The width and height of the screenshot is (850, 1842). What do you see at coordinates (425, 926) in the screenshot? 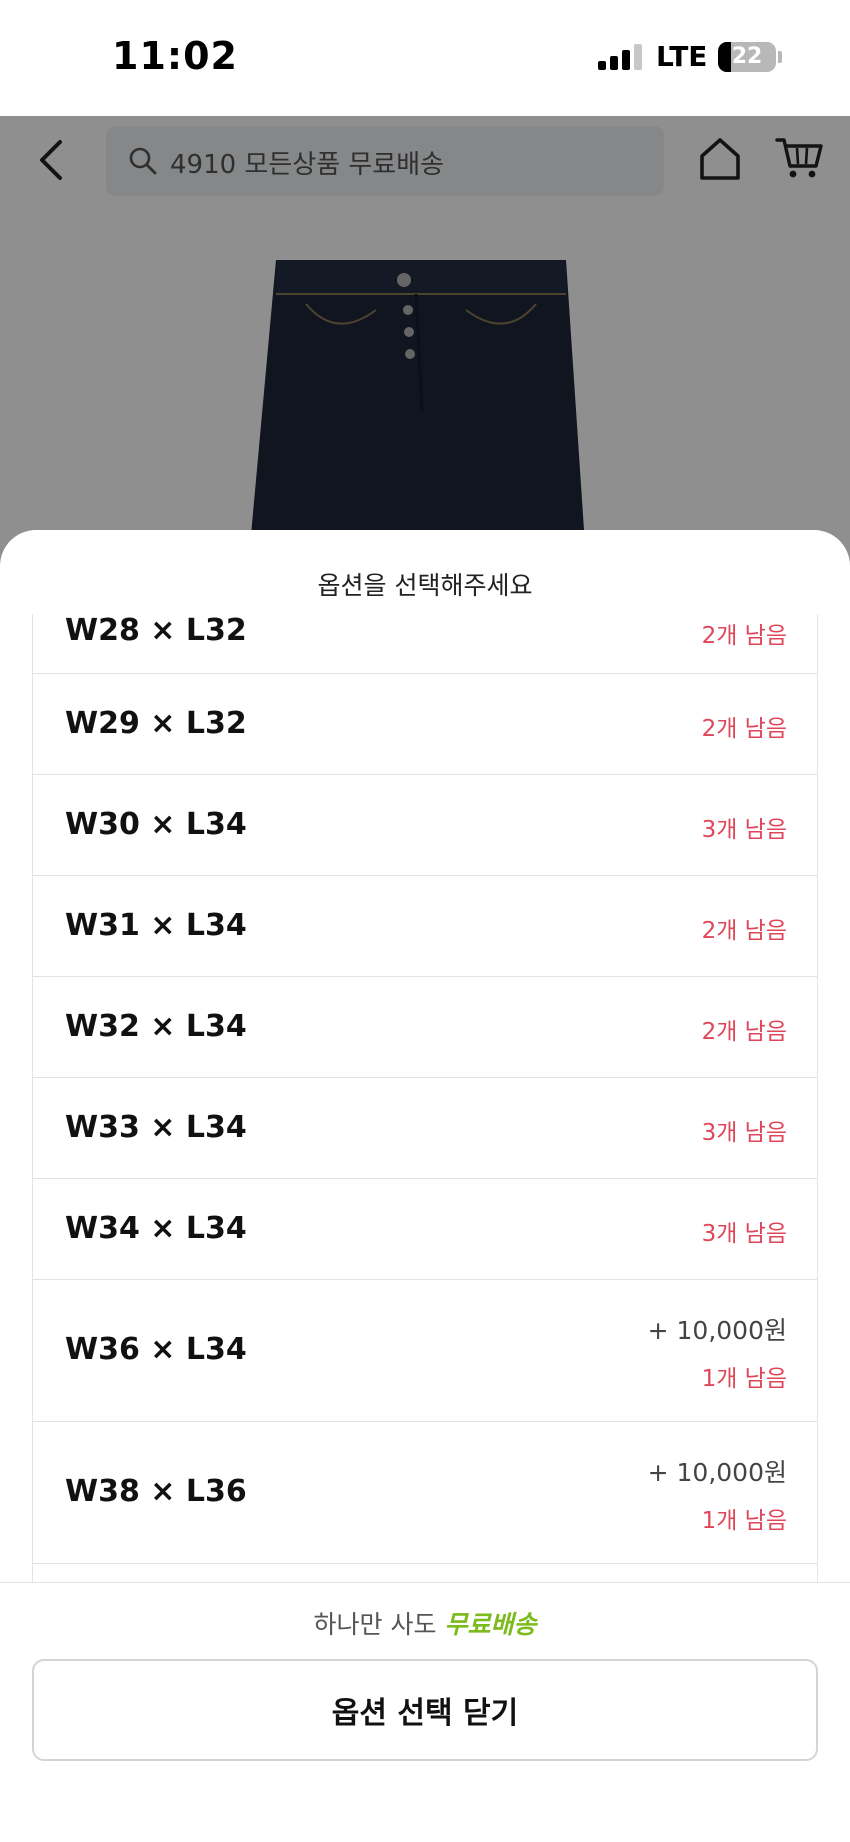
I see `option-row: W31 × L34 2개 남음` at bounding box center [425, 926].